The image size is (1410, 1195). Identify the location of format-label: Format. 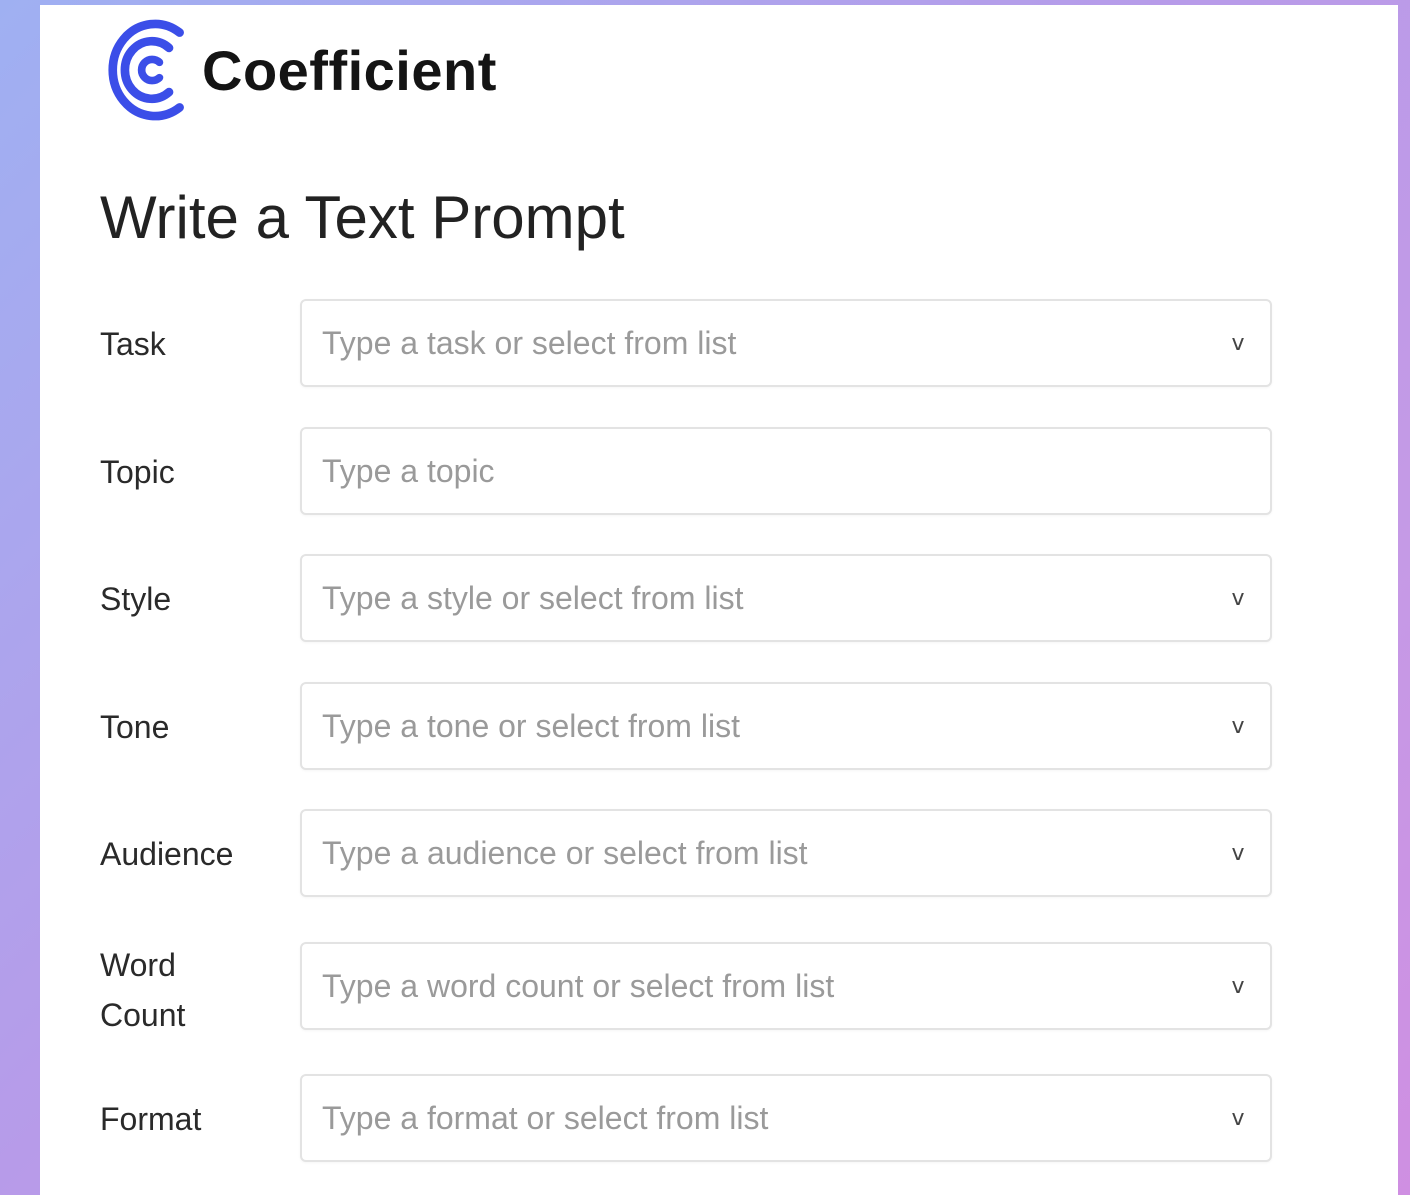
(151, 1119).